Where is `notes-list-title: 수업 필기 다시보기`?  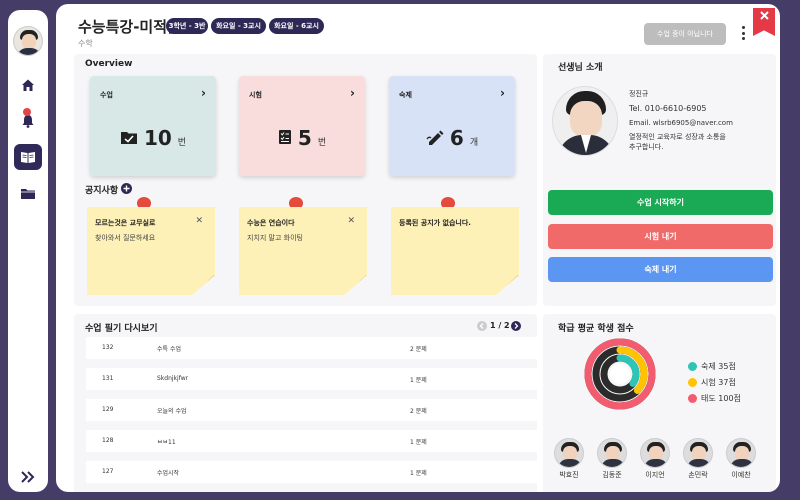
notes-list-title: 수업 필기 다시보기 is located at coordinates (121, 329).